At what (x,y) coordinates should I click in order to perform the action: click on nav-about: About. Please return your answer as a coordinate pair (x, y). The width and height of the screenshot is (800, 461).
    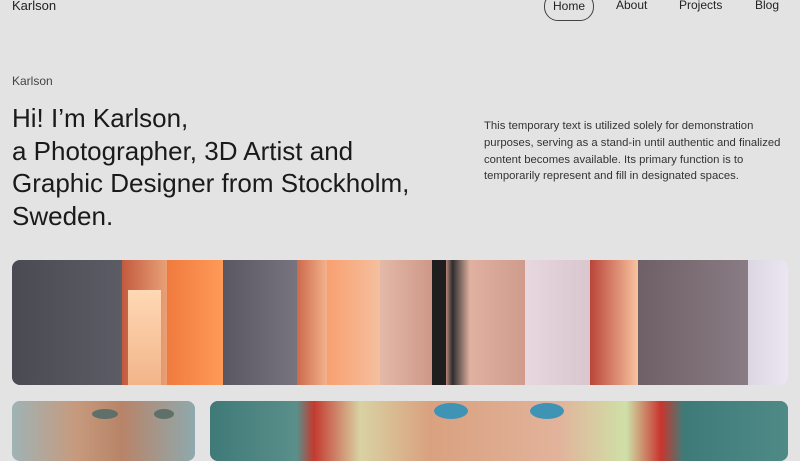
    Looking at the image, I should click on (631, 9).